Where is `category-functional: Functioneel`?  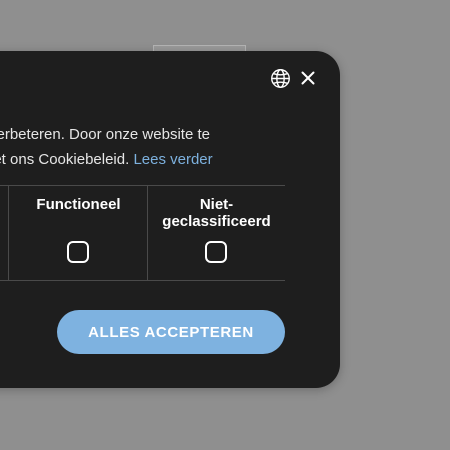
category-functional: Functioneel is located at coordinates (78, 233).